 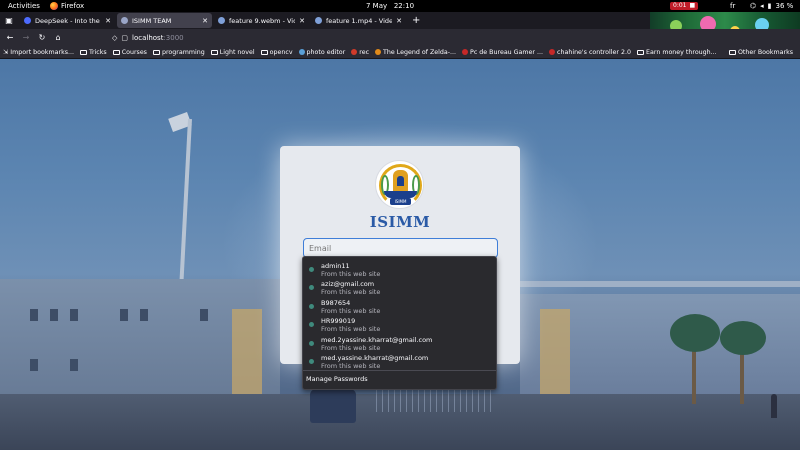 I want to click on bookmark-folder-tricks: Tricks, so click(x=93, y=52).